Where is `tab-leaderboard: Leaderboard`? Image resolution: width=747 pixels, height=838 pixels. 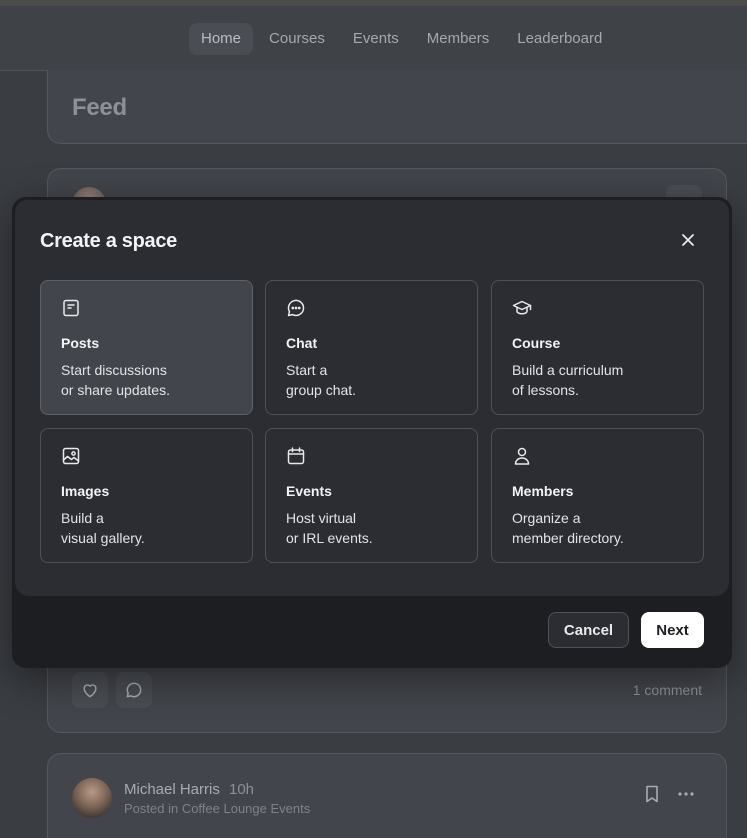
tab-leaderboard: Leaderboard is located at coordinates (559, 39).